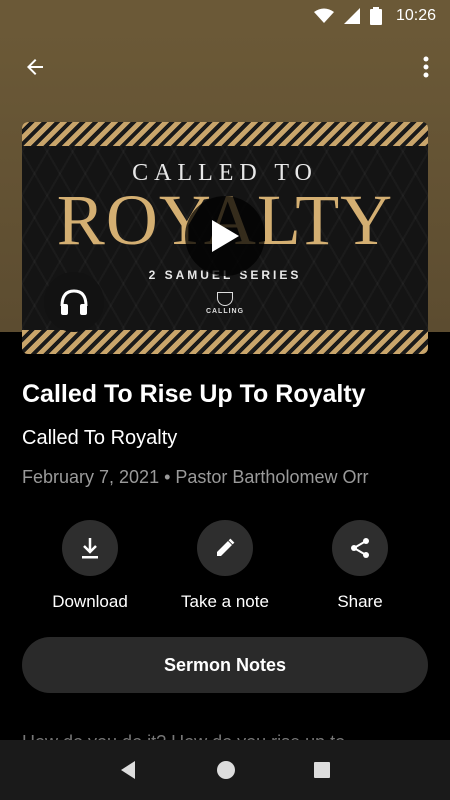  What do you see at coordinates (90, 601) in the screenshot?
I see `download-label: Download` at bounding box center [90, 601].